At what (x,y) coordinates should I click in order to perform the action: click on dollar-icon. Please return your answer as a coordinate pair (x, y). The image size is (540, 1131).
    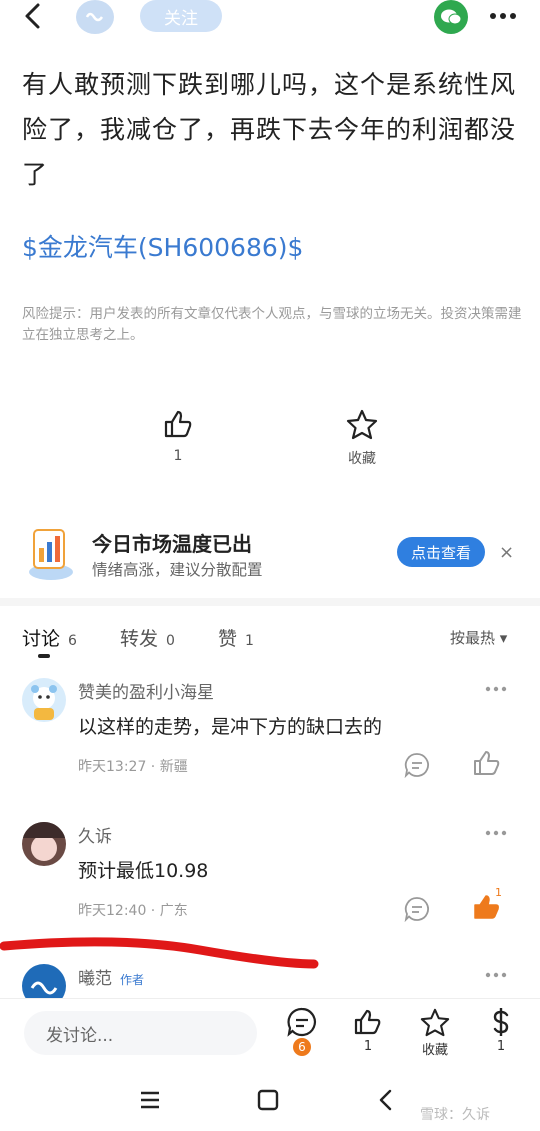
    Looking at the image, I should click on (501, 1022).